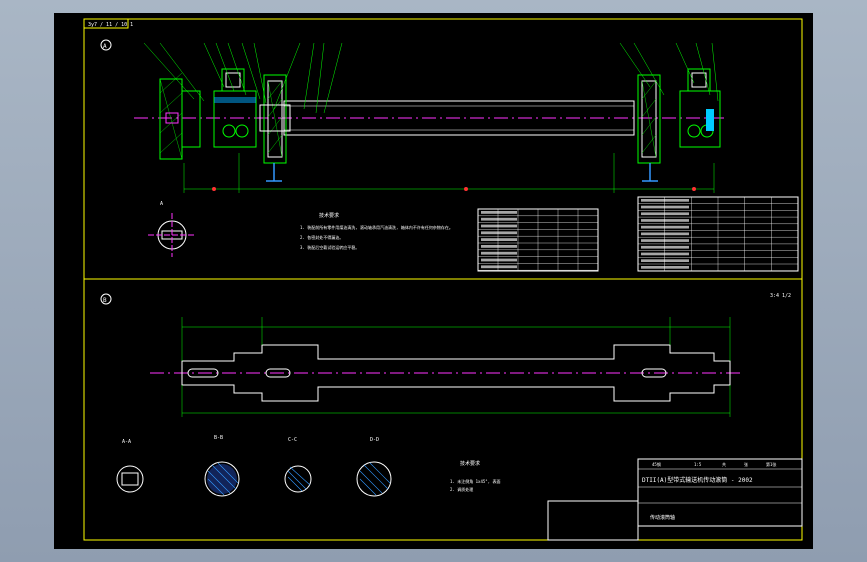  I want to click on tech-req-heading: 技术要求, so click(329, 215).